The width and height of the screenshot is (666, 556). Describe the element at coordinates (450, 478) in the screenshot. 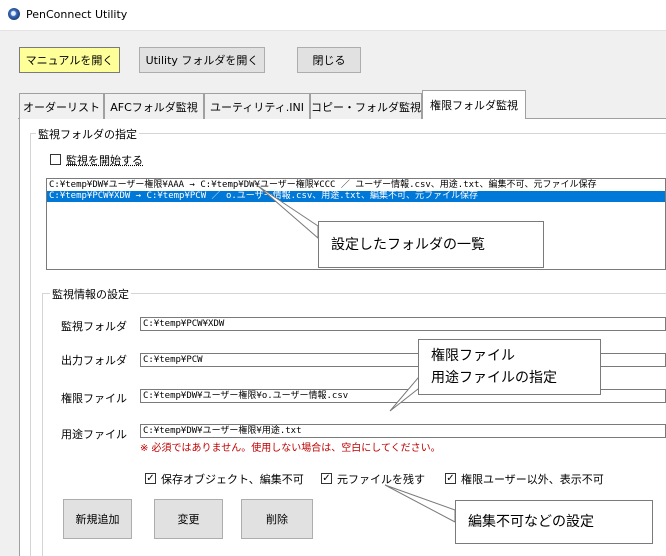

I see `hide-except-permitted-checkbox: ✓` at that location.